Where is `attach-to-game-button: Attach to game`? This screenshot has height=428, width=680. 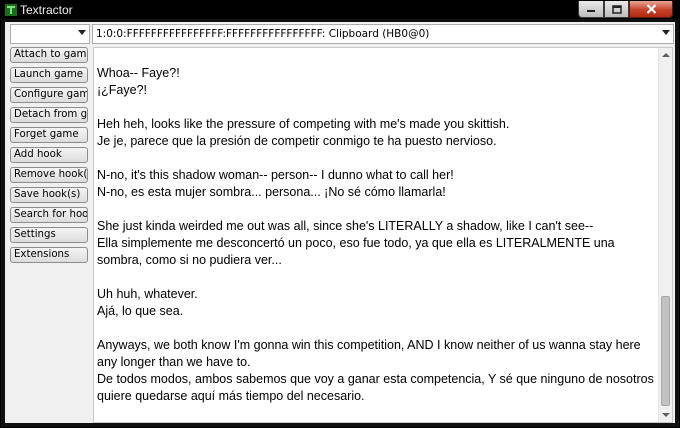
attach-to-game-button: Attach to game is located at coordinates (49, 55).